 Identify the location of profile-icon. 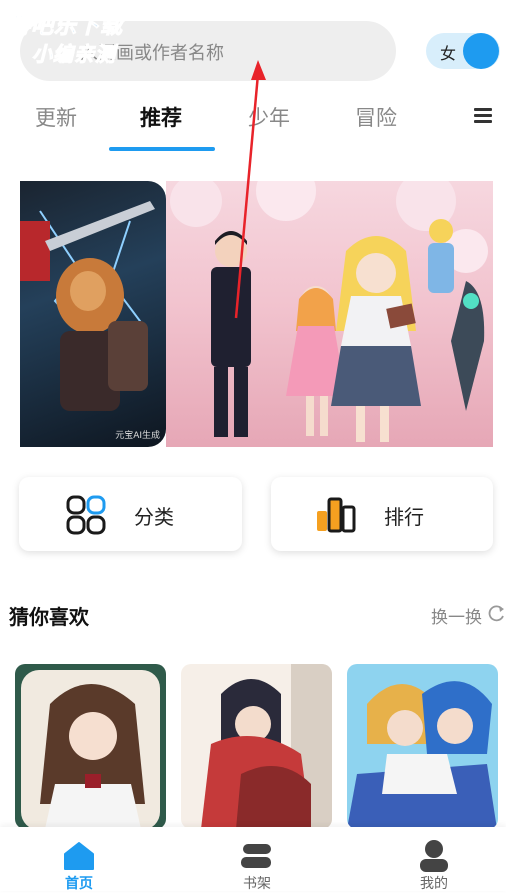
(434, 856).